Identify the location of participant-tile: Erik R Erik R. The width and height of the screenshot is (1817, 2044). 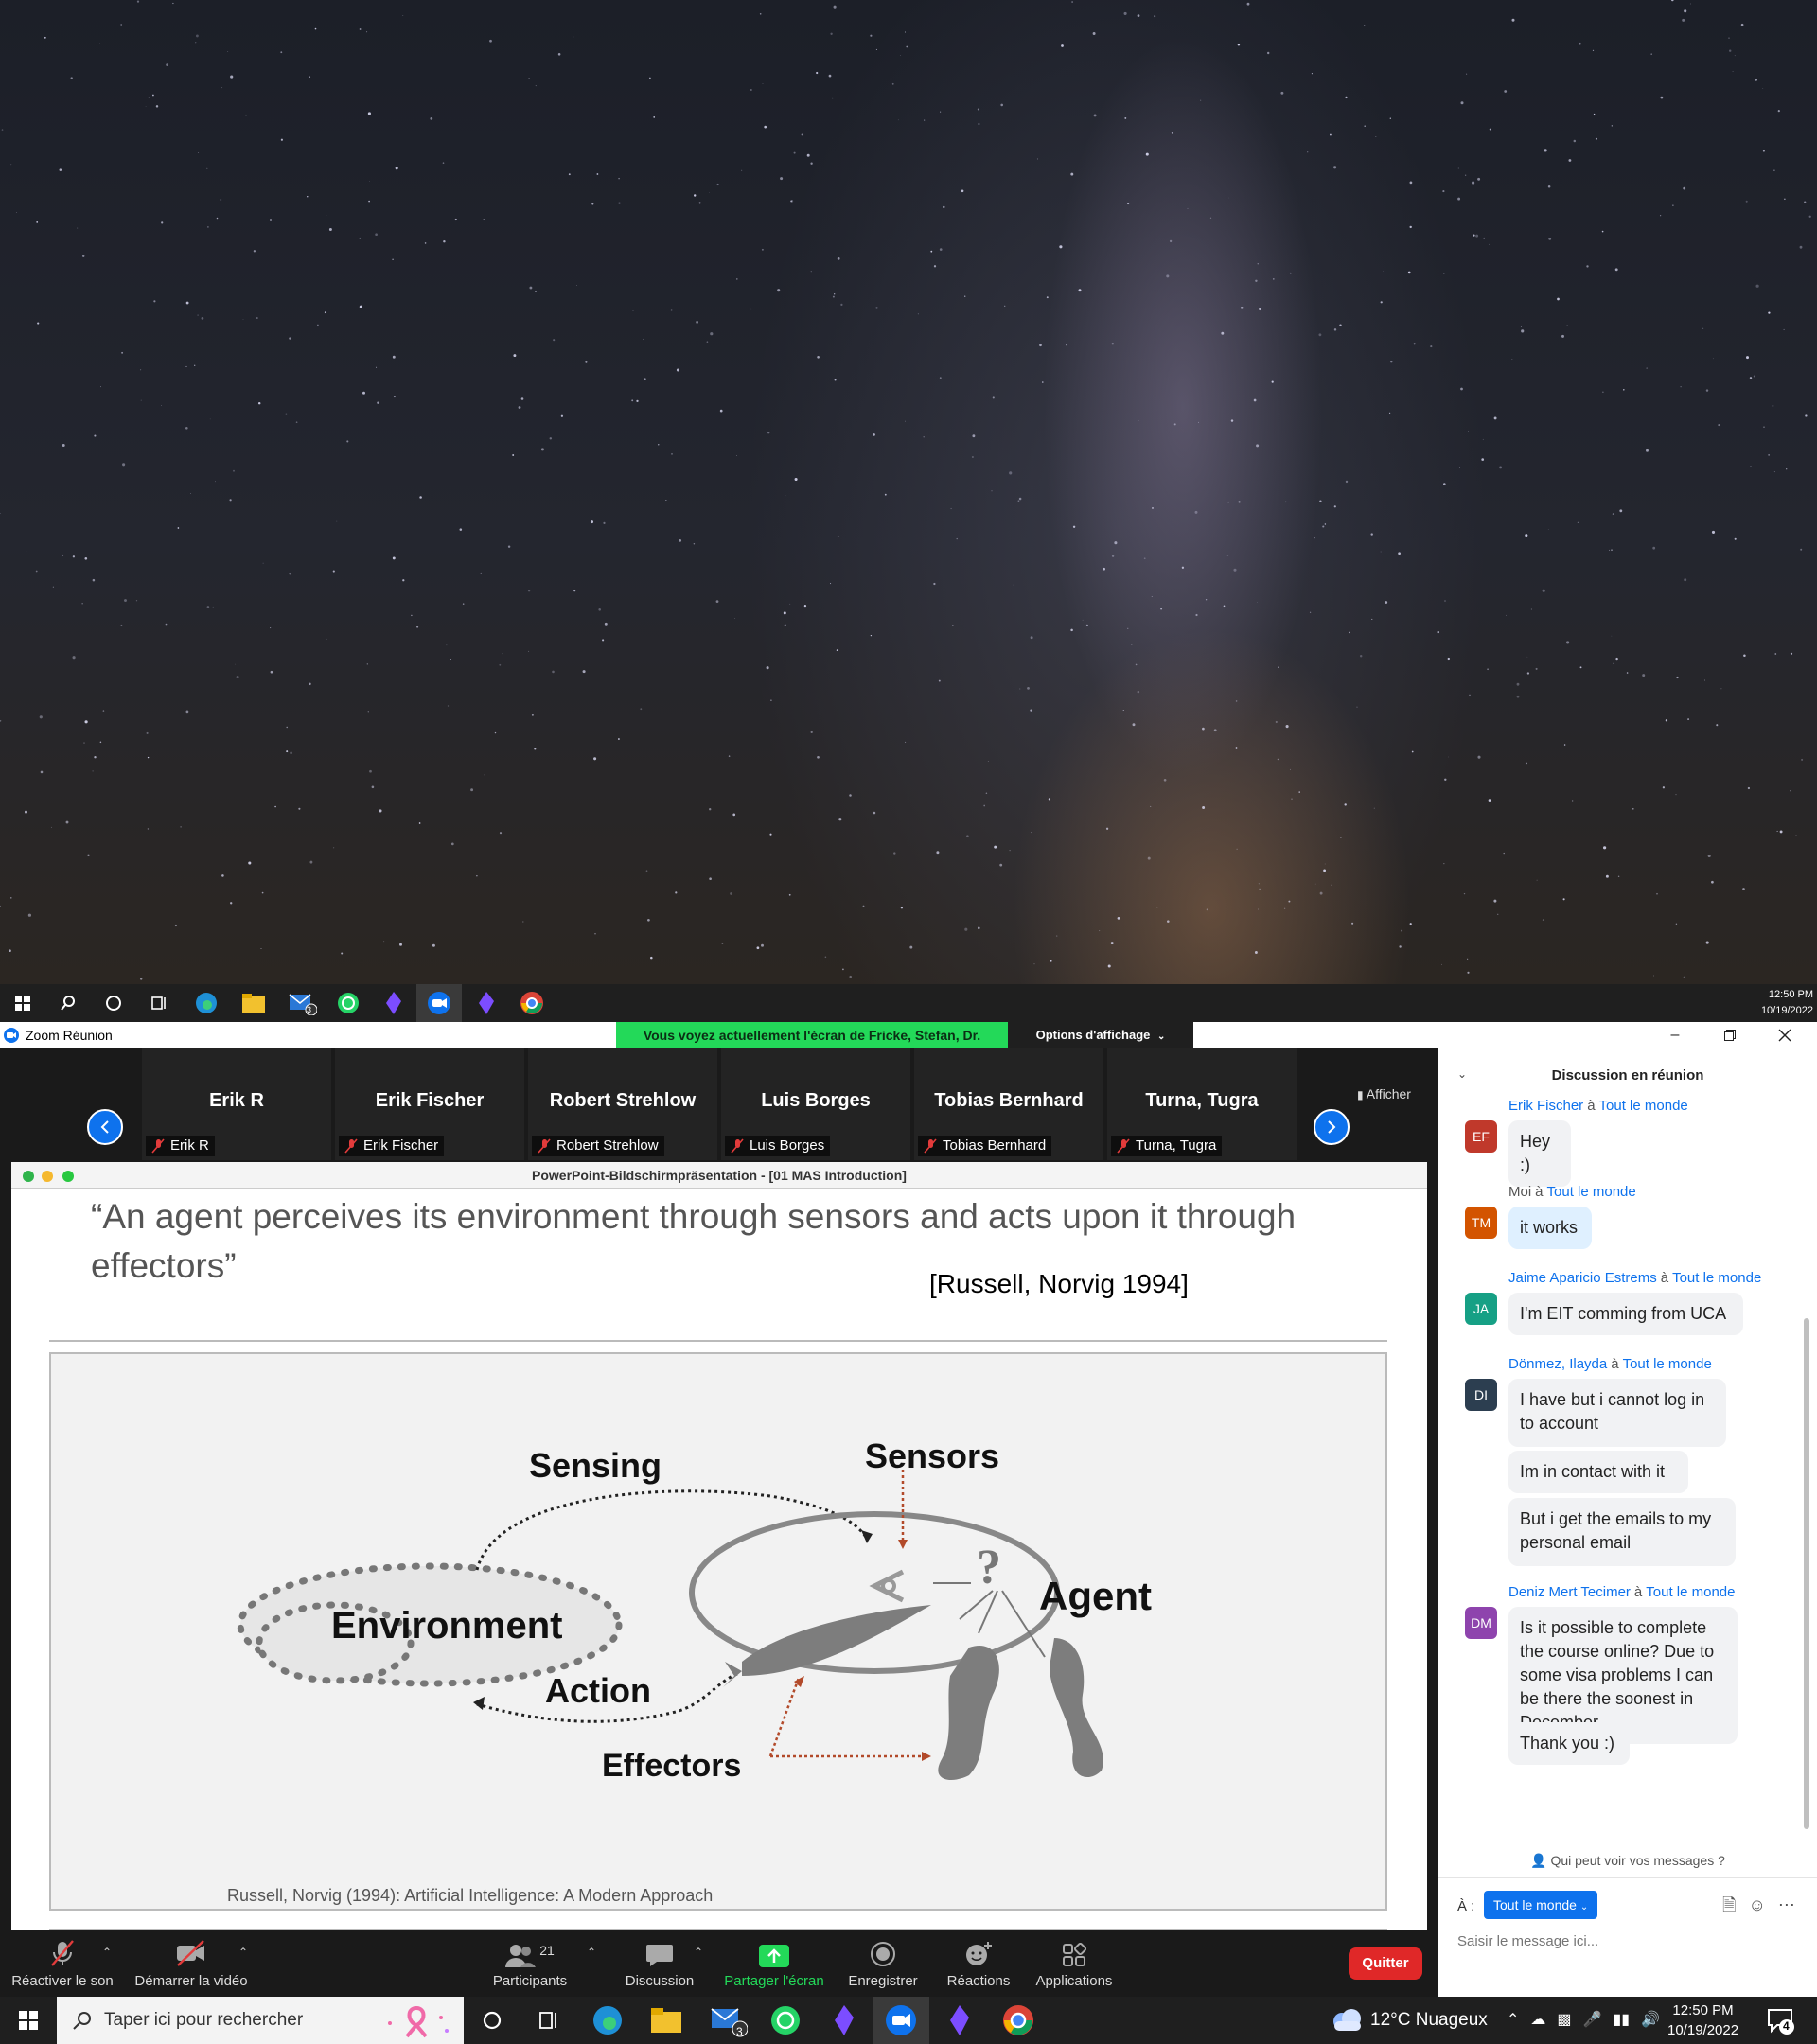
(237, 1104).